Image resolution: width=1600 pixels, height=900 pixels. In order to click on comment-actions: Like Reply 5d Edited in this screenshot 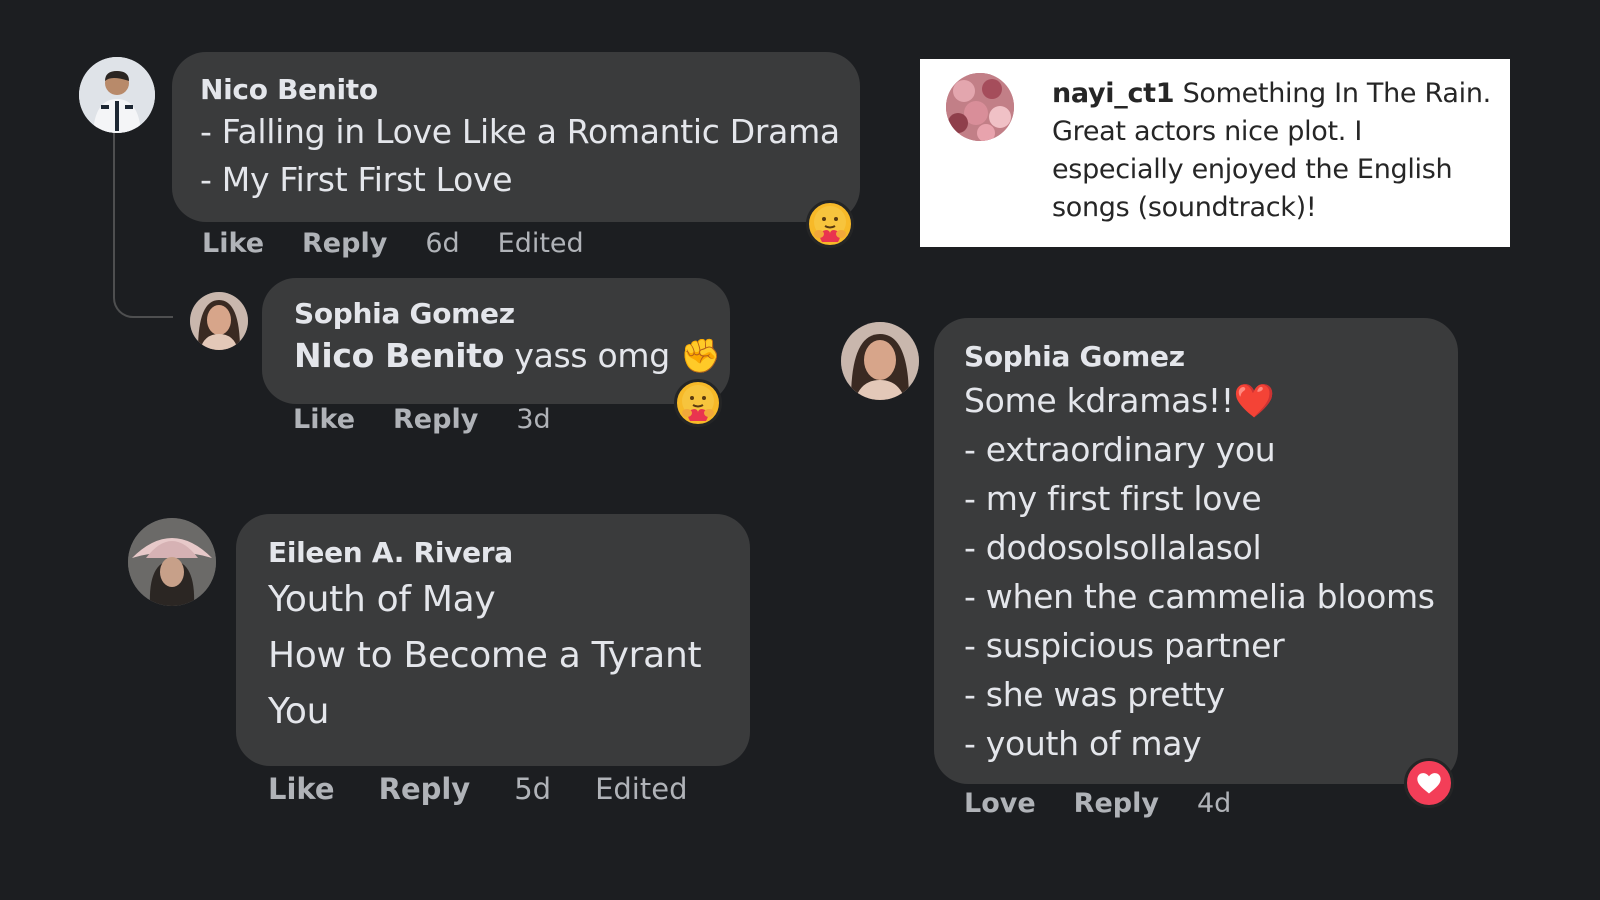, I will do `click(478, 789)`.